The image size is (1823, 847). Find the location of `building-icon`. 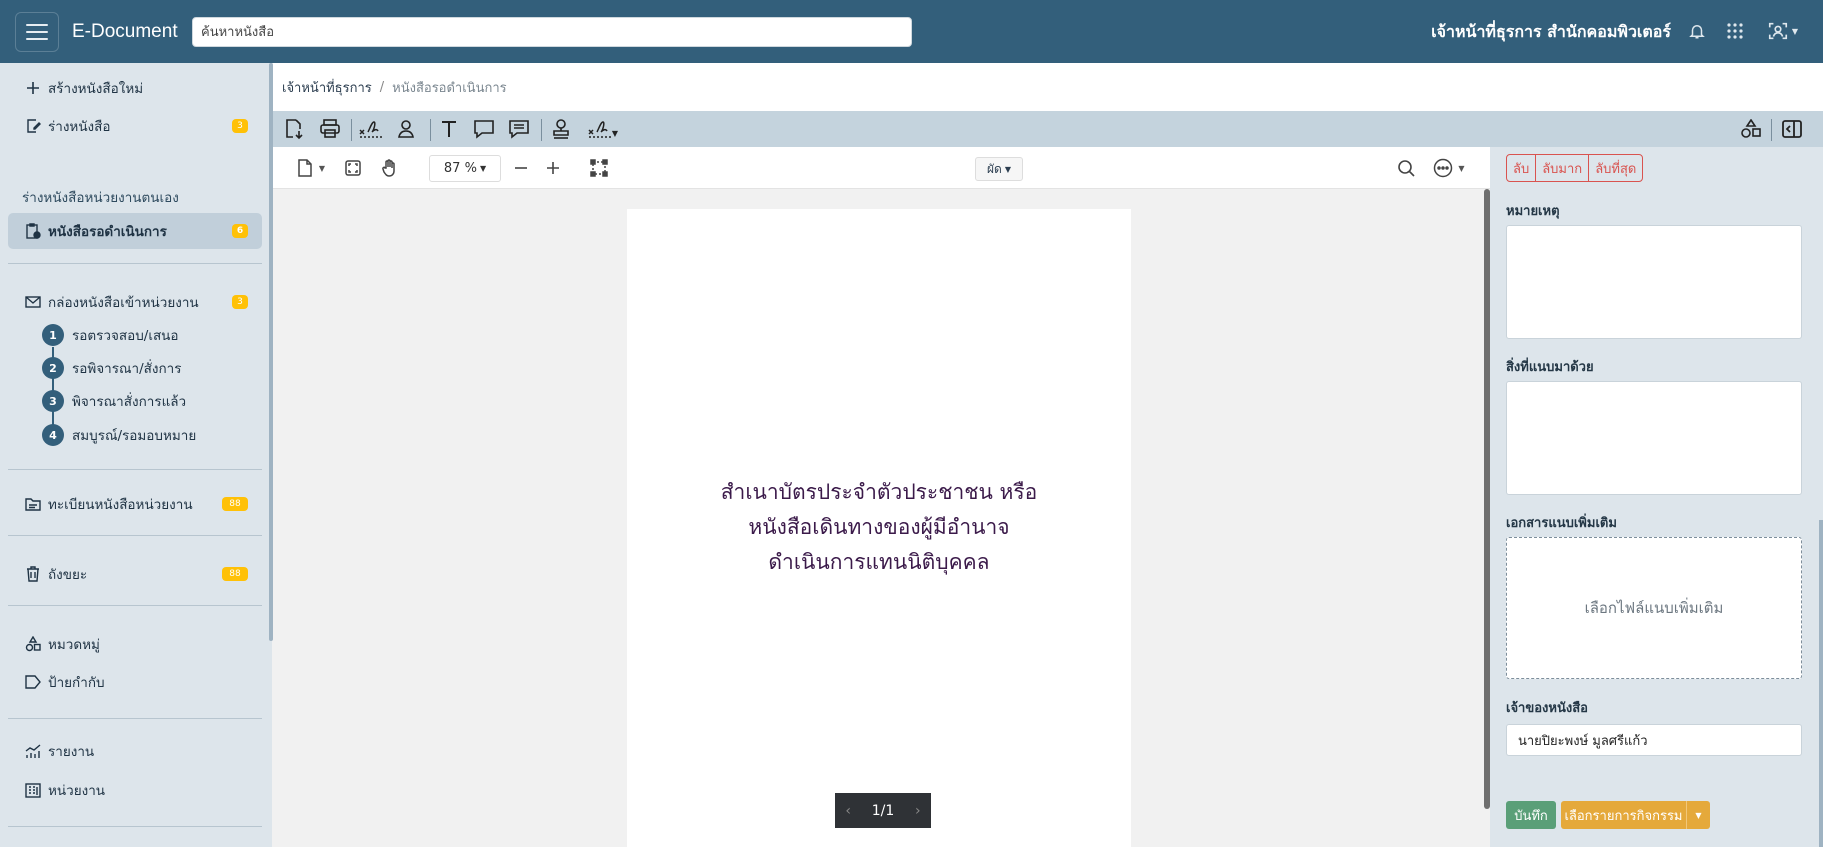

building-icon is located at coordinates (33, 790).